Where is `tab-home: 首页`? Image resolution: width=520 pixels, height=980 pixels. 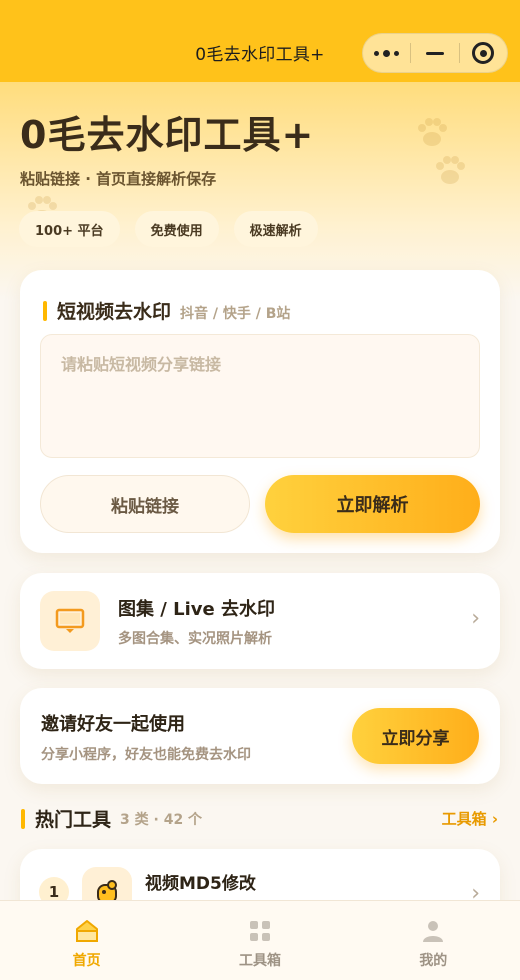 tab-home: 首页 is located at coordinates (86, 940).